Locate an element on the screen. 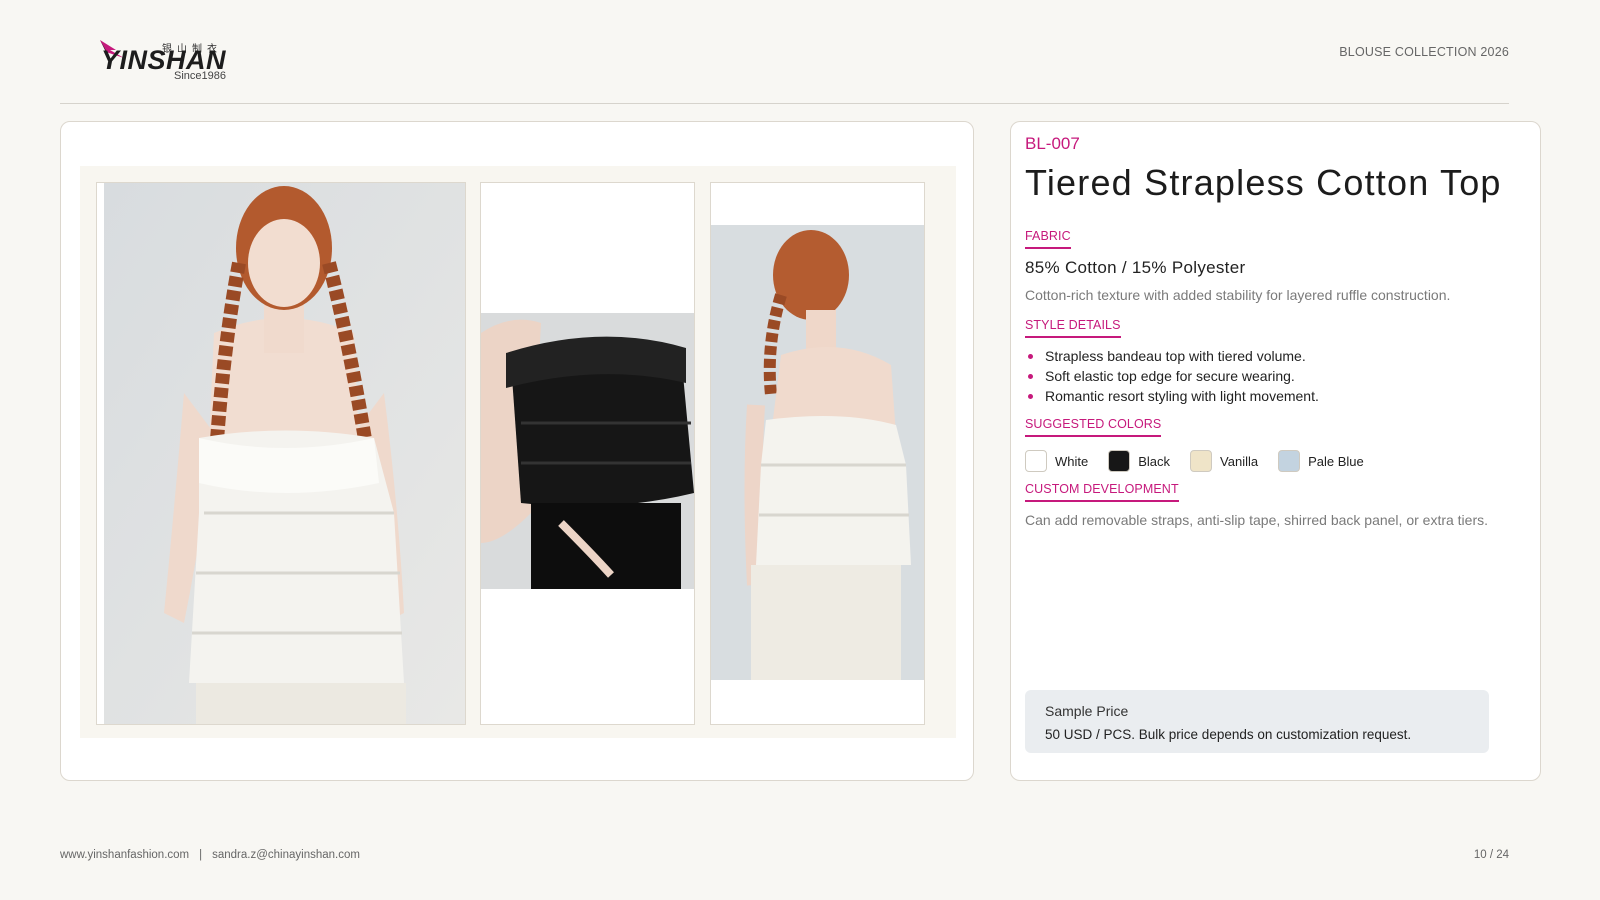  photo-back-image is located at coordinates (817, 452).